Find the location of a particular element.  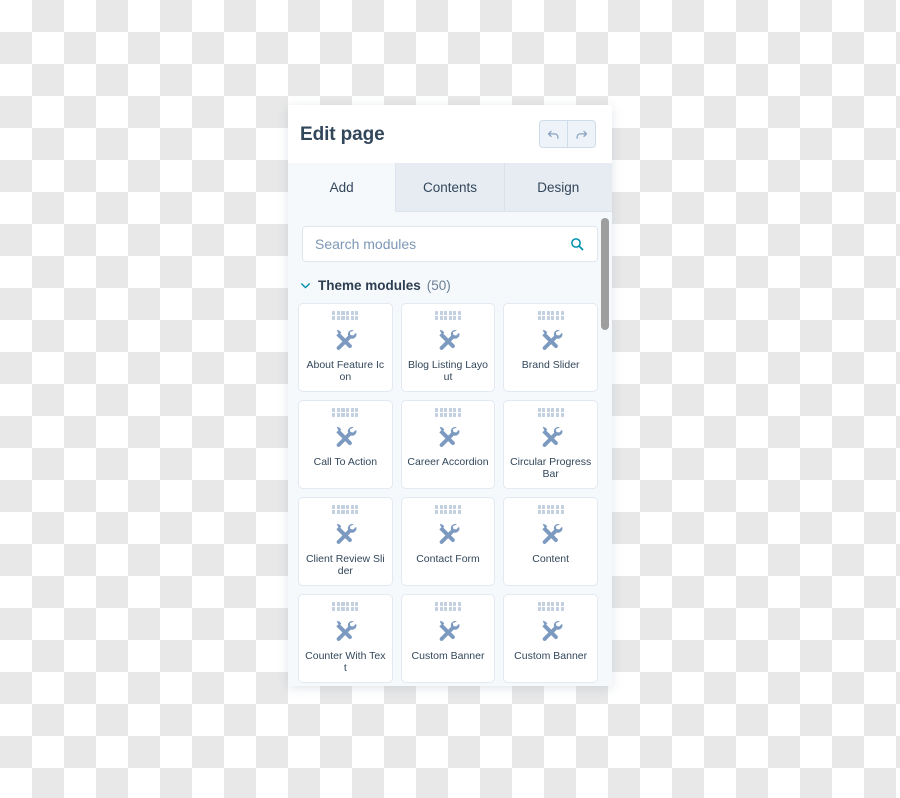

scrollbar-track is located at coordinates (605, 449).